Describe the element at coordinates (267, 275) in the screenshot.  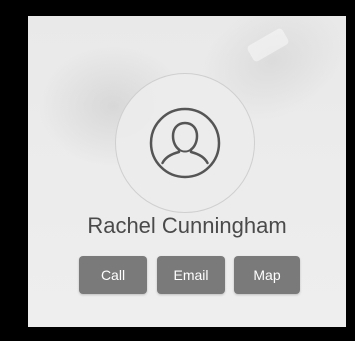
I see `map-button: Map` at that location.